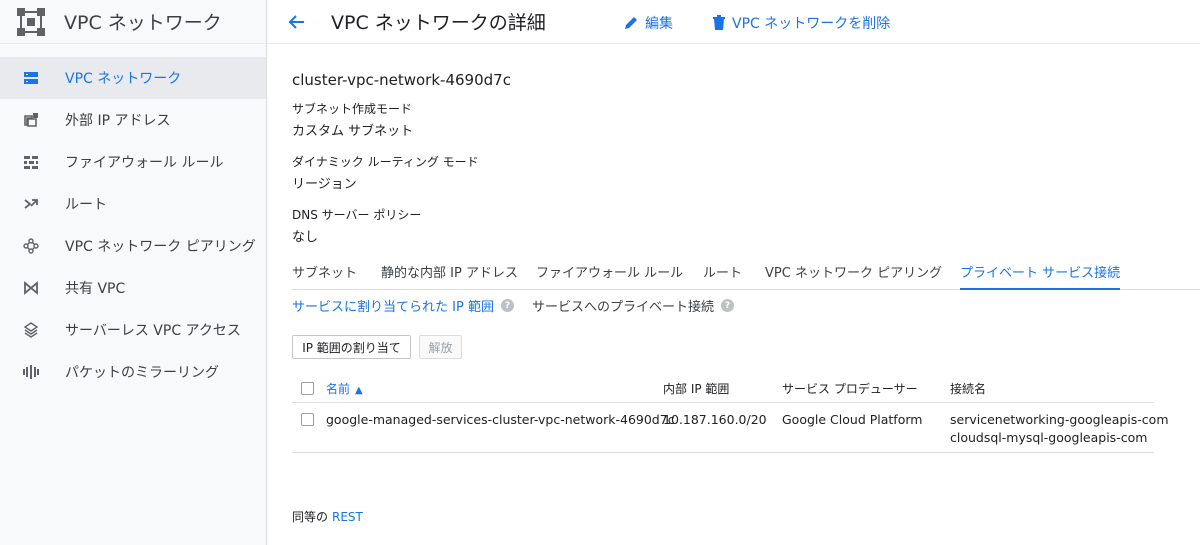 The width and height of the screenshot is (1200, 545). What do you see at coordinates (1059, 419) in the screenshot?
I see `connection-name: servicenetworking-googleapis-com` at bounding box center [1059, 419].